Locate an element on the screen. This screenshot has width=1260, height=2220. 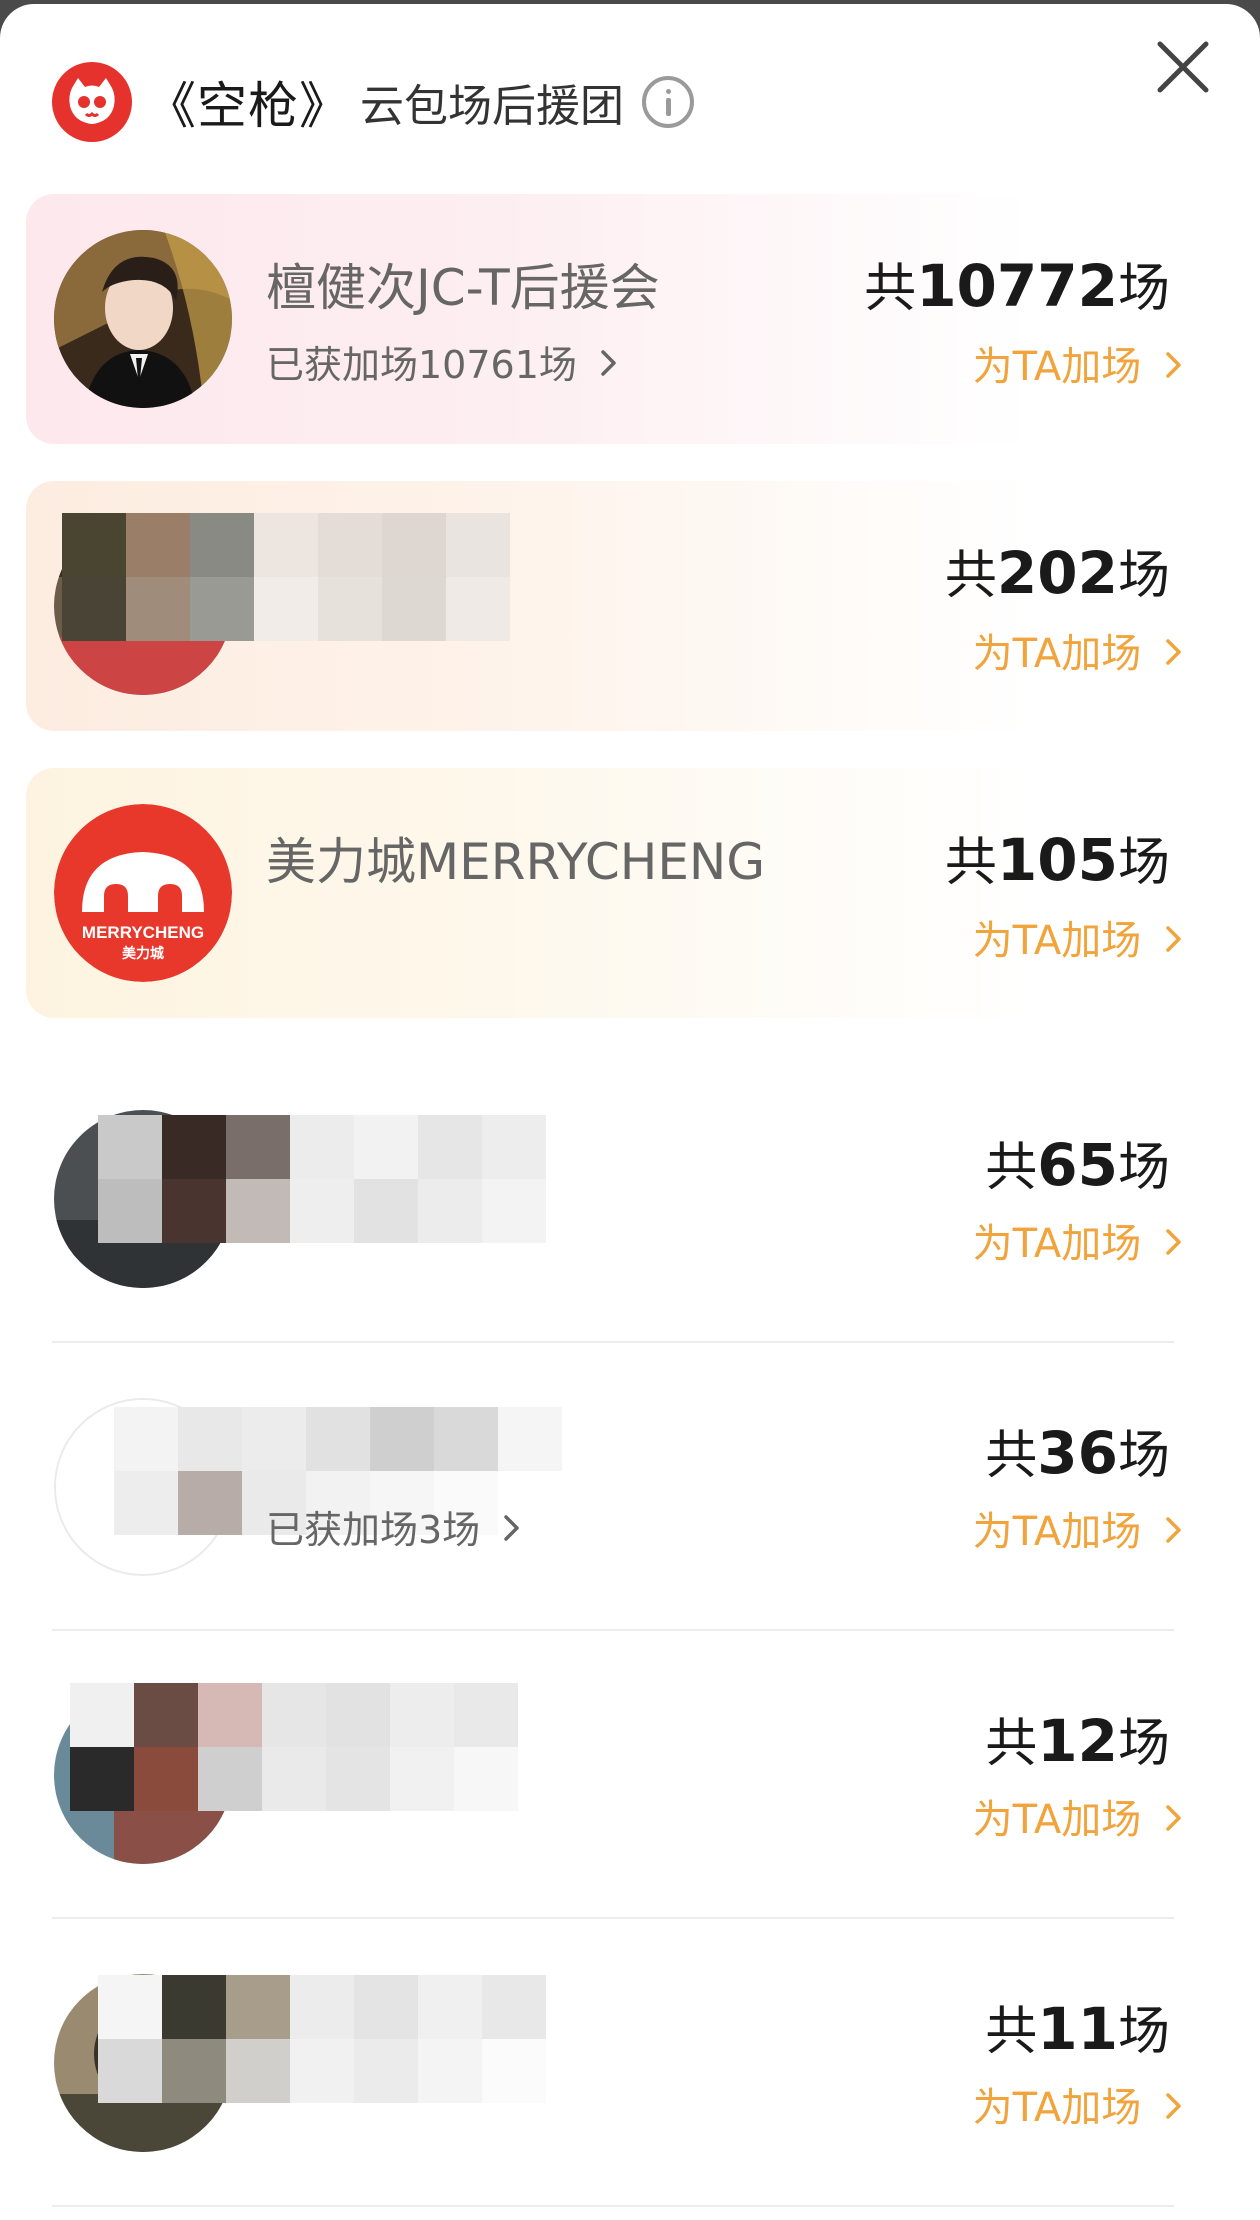
group-row: 你 共12场 为TA加场 is located at coordinates (617, 1775).